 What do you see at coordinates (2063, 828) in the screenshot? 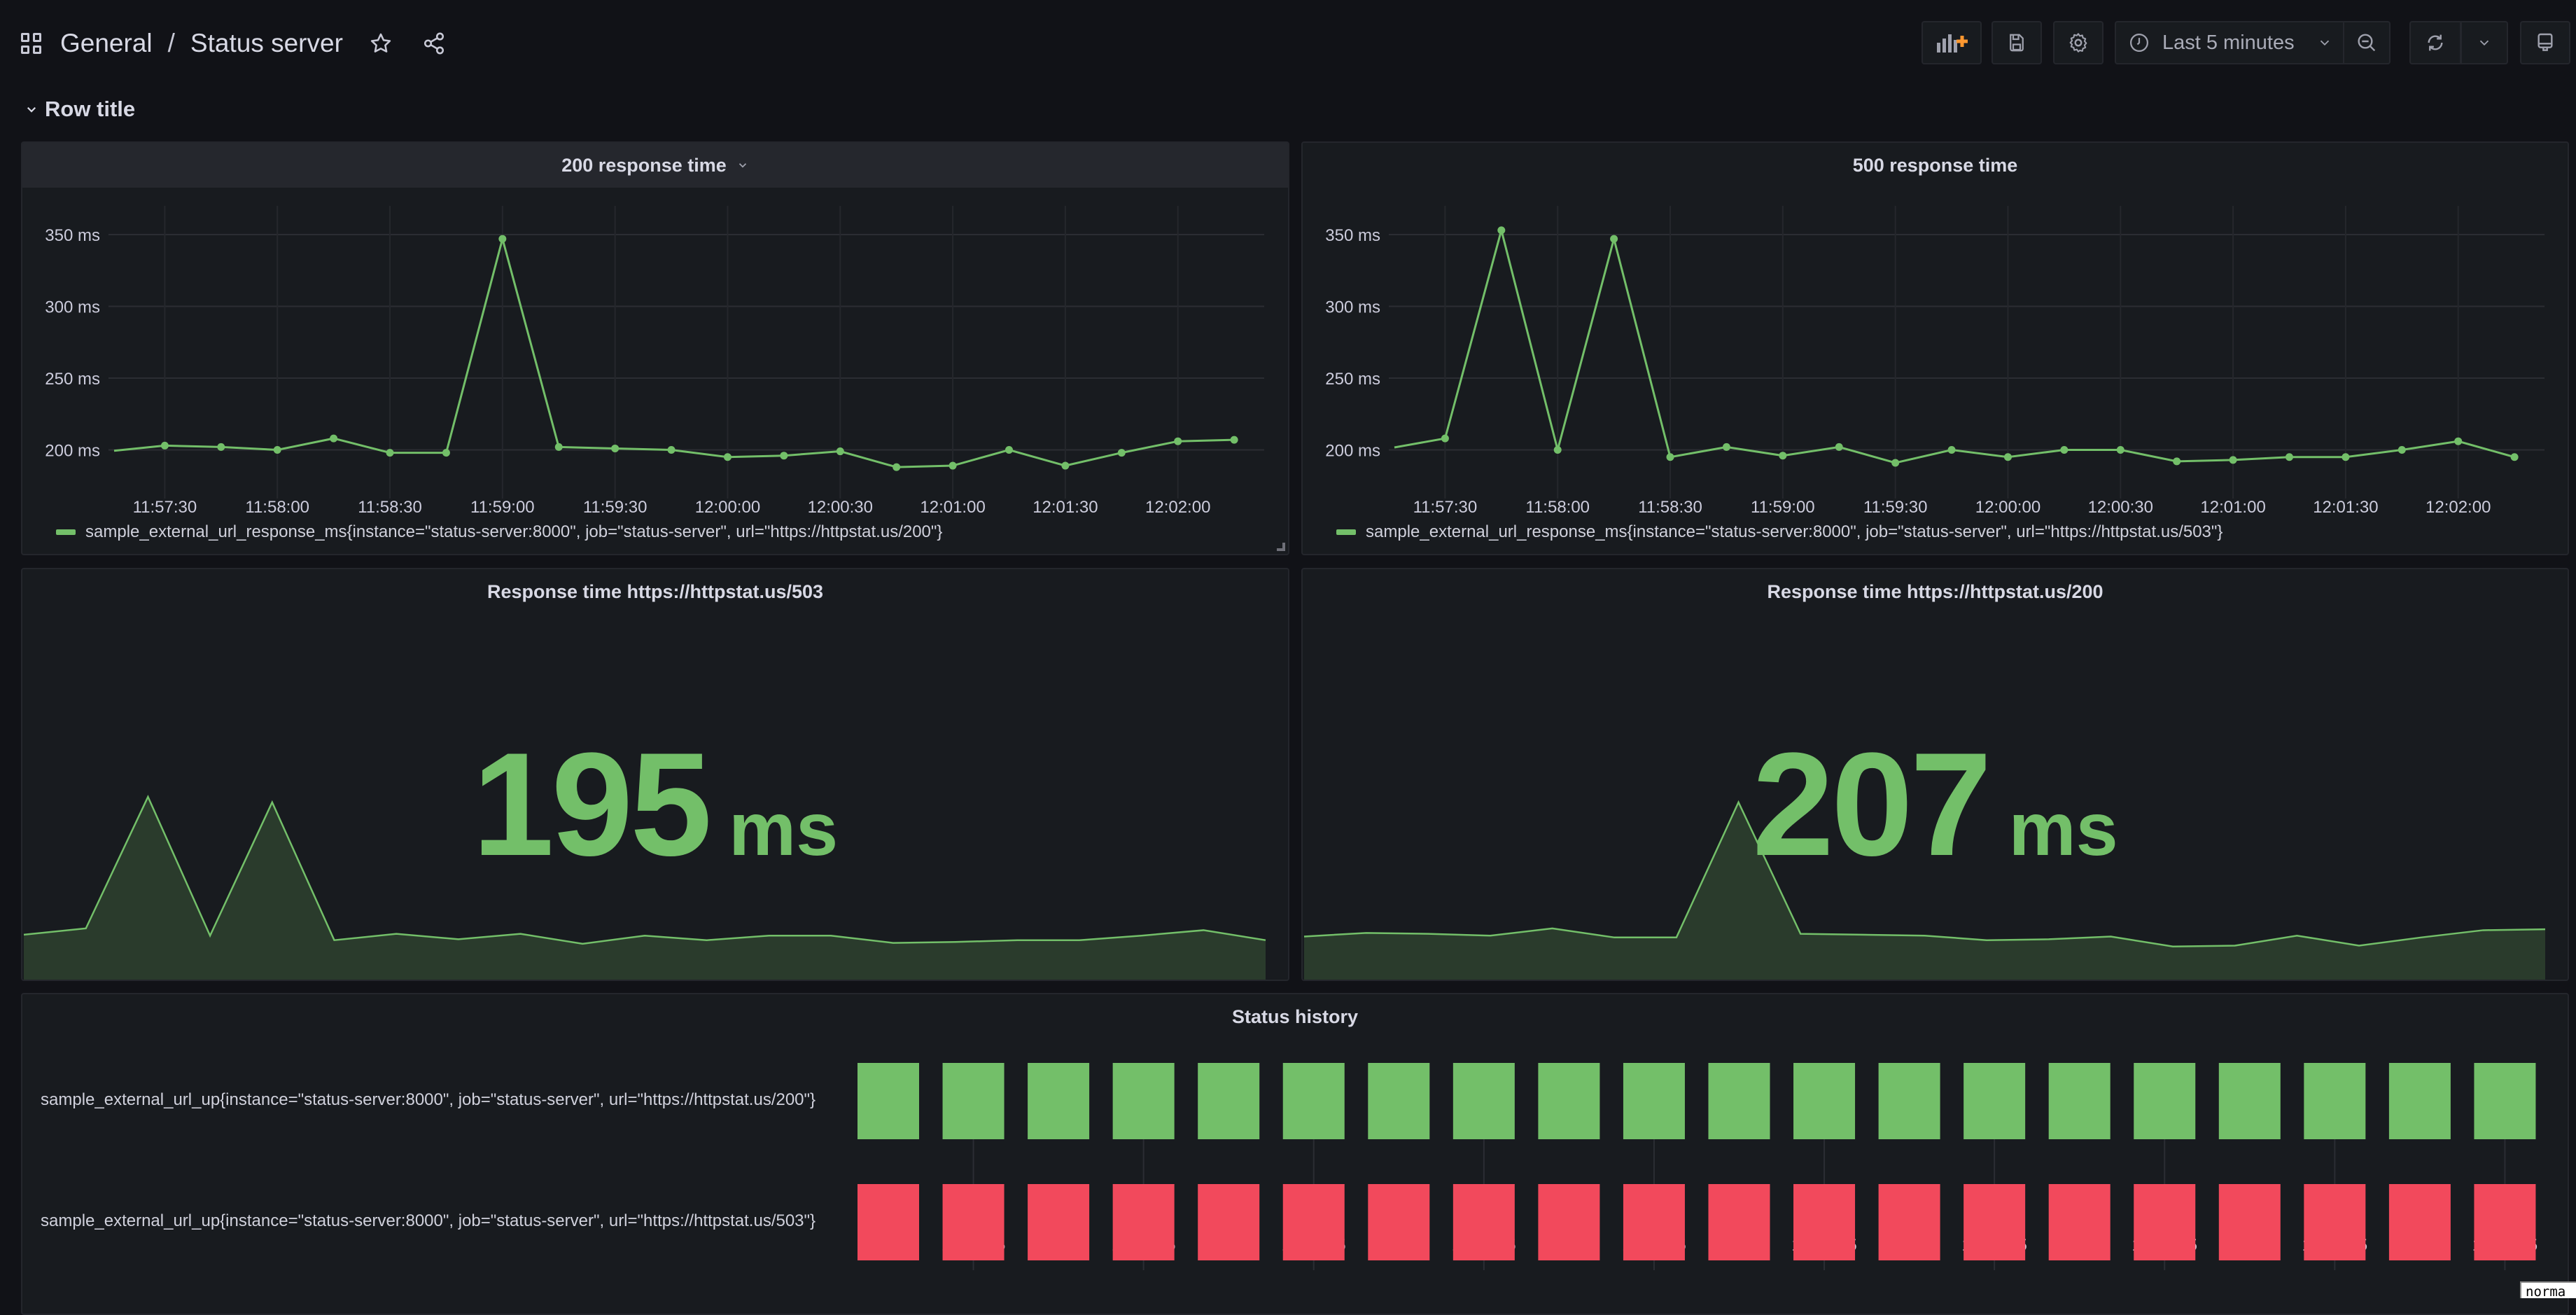
I see `stat-unit: ms` at bounding box center [2063, 828].